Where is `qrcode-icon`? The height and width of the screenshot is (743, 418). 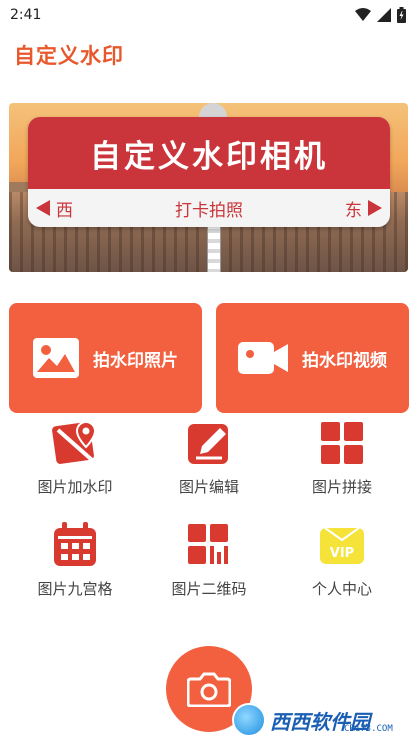
qrcode-icon is located at coordinates (208, 544).